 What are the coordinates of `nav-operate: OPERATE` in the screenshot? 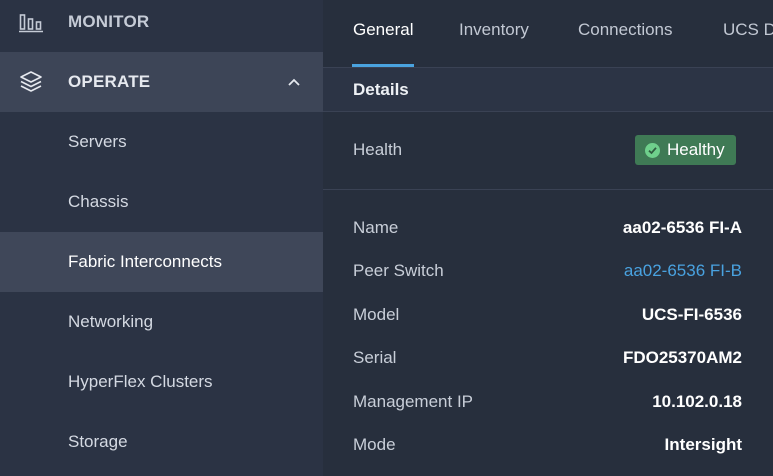 It's located at (161, 82).